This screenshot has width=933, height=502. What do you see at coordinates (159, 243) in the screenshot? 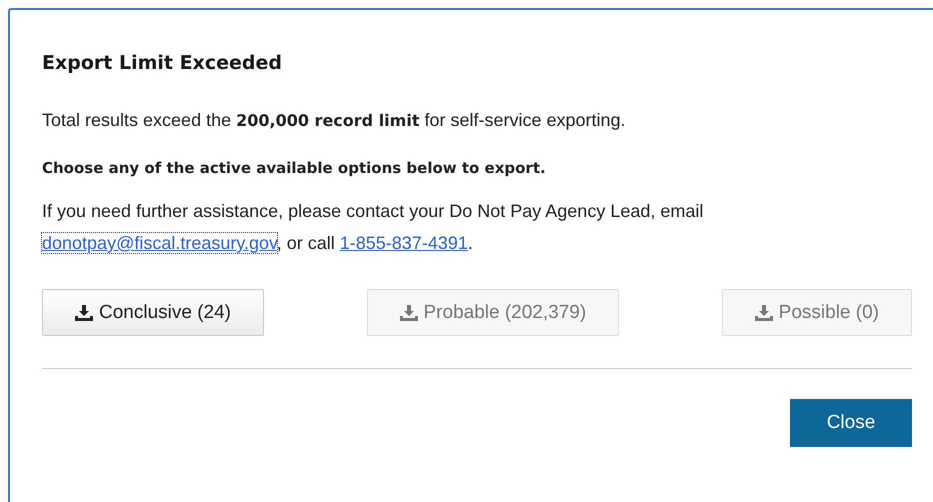
I see `email-link: donotpay@fiscal.treasury.gov` at bounding box center [159, 243].